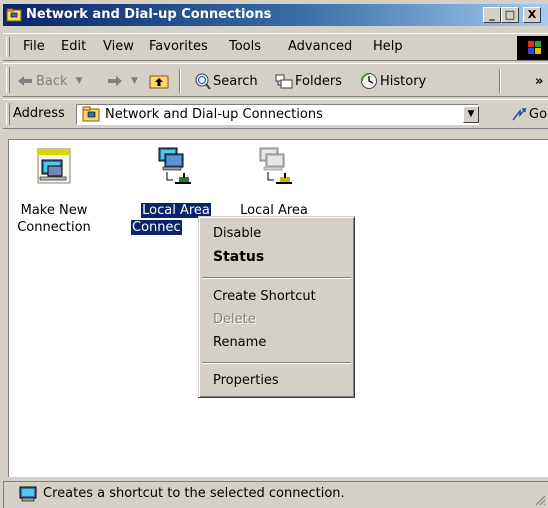 The height and width of the screenshot is (508, 548). I want to click on standard-toolbar: Back ▼ ▼ Search Folders History », so click(275, 80).